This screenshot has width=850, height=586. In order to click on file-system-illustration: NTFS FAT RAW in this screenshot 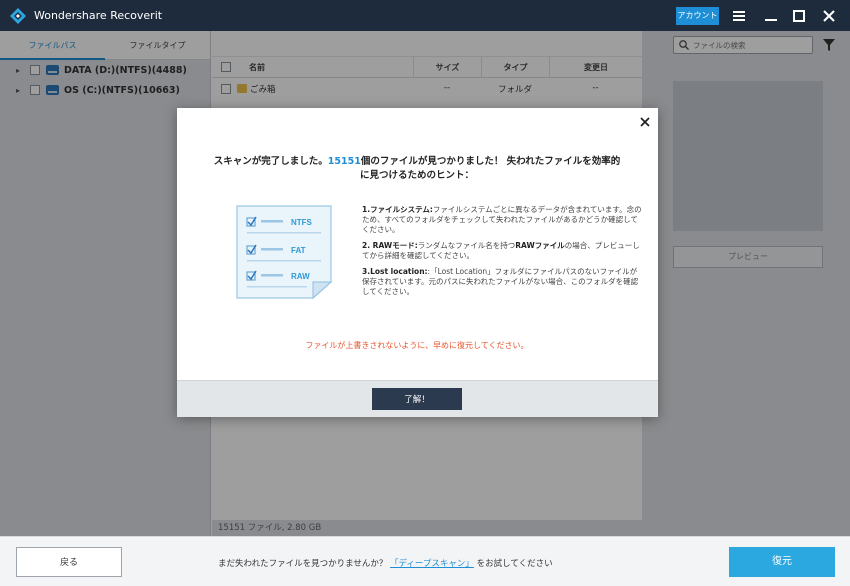, I will do `click(289, 252)`.